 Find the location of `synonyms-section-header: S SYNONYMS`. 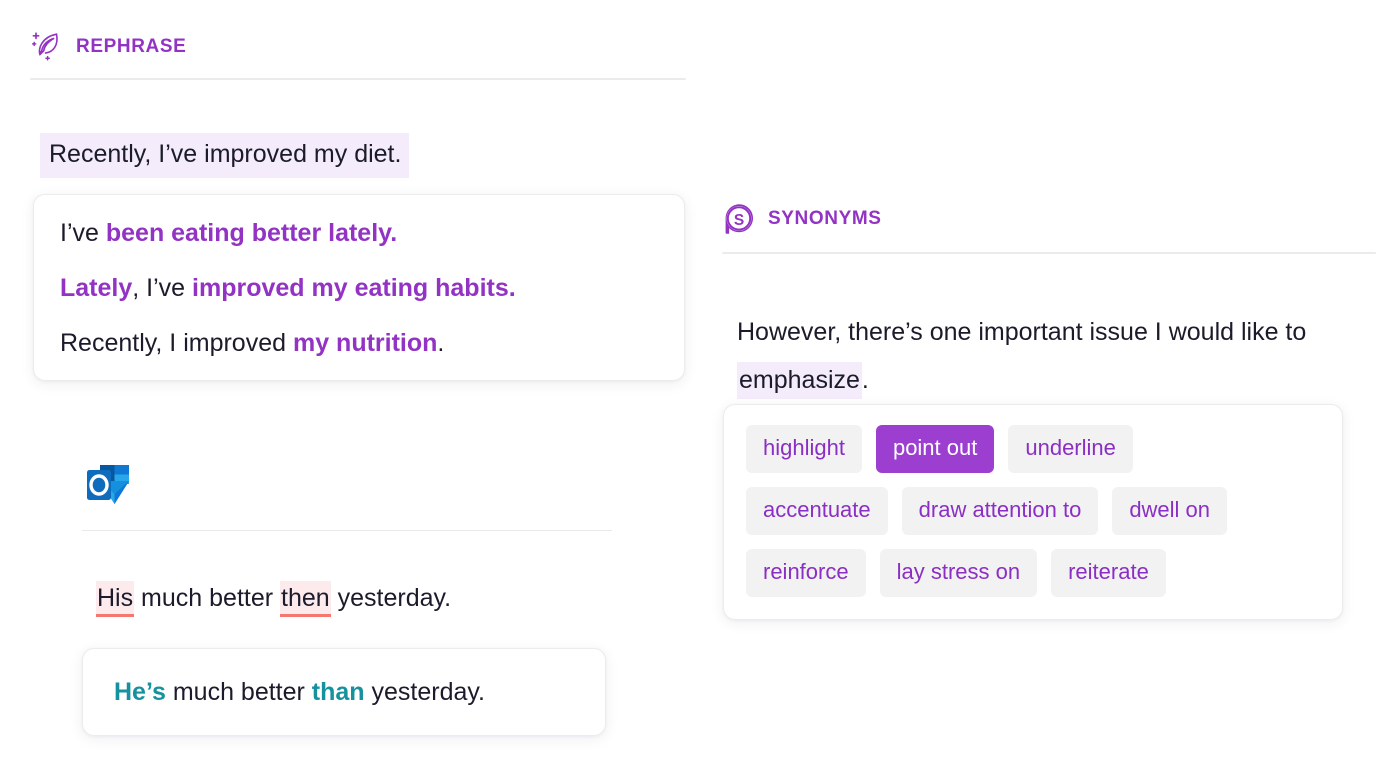

synonyms-section-header: S SYNONYMS is located at coordinates (802, 219).